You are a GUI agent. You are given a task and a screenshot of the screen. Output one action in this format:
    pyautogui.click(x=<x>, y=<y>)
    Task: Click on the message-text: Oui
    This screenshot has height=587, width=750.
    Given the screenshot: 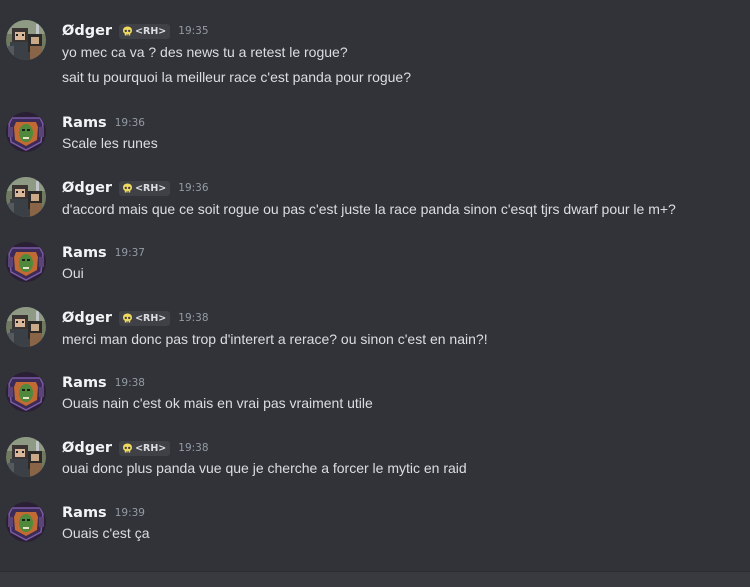 What is the action you would take?
    pyautogui.click(x=73, y=273)
    